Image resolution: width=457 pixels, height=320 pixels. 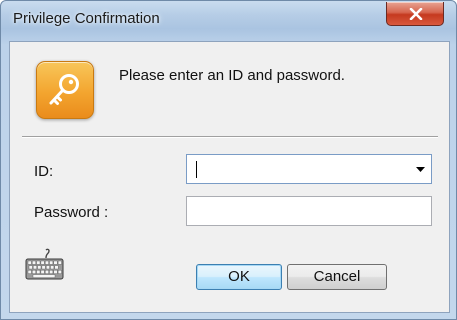 I want to click on window-title: Privilege Confirmation, so click(x=86, y=18).